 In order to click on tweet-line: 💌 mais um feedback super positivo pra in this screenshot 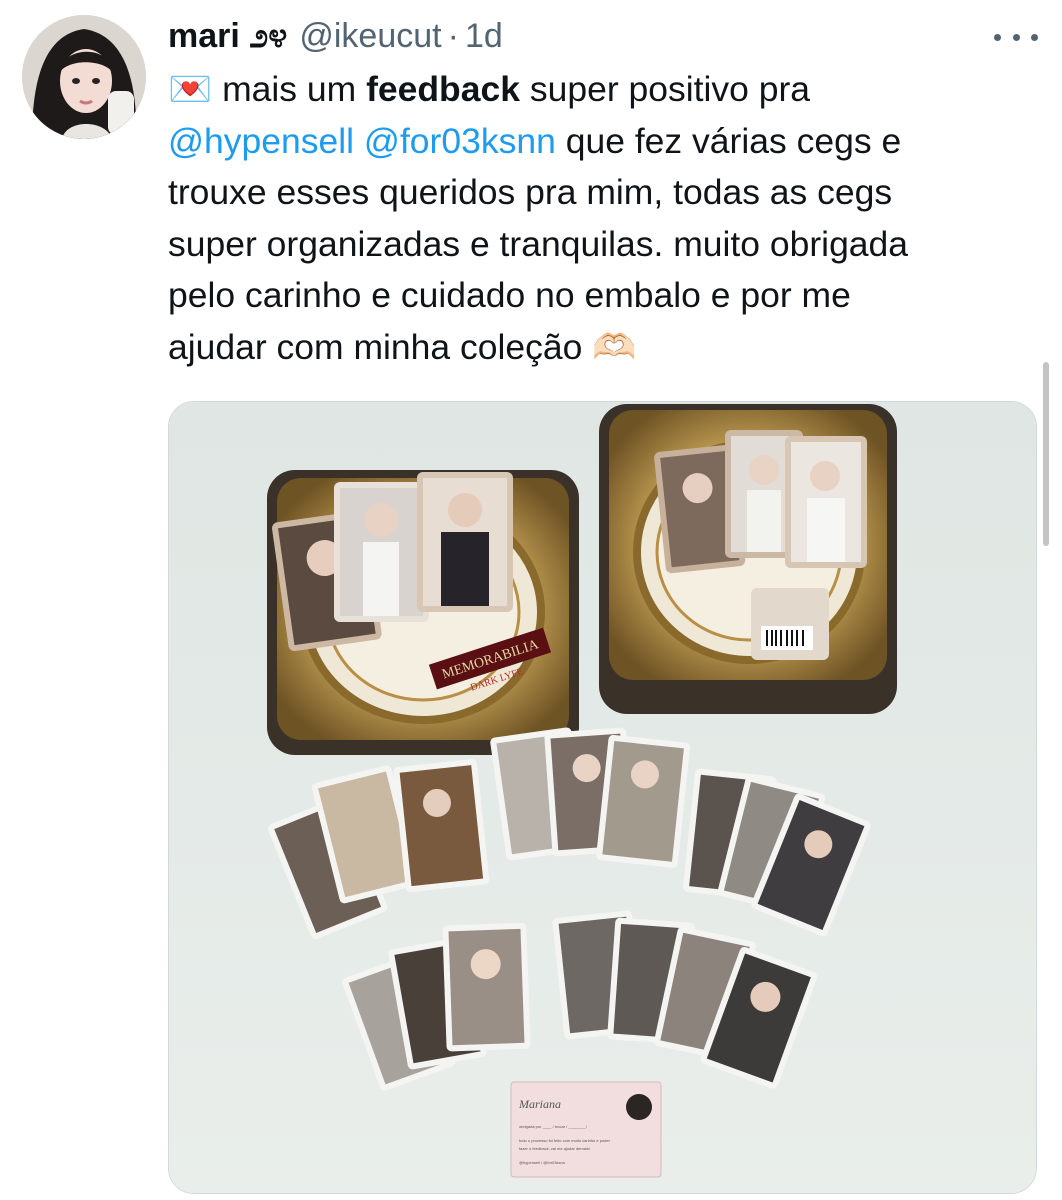, I will do `click(489, 89)`.